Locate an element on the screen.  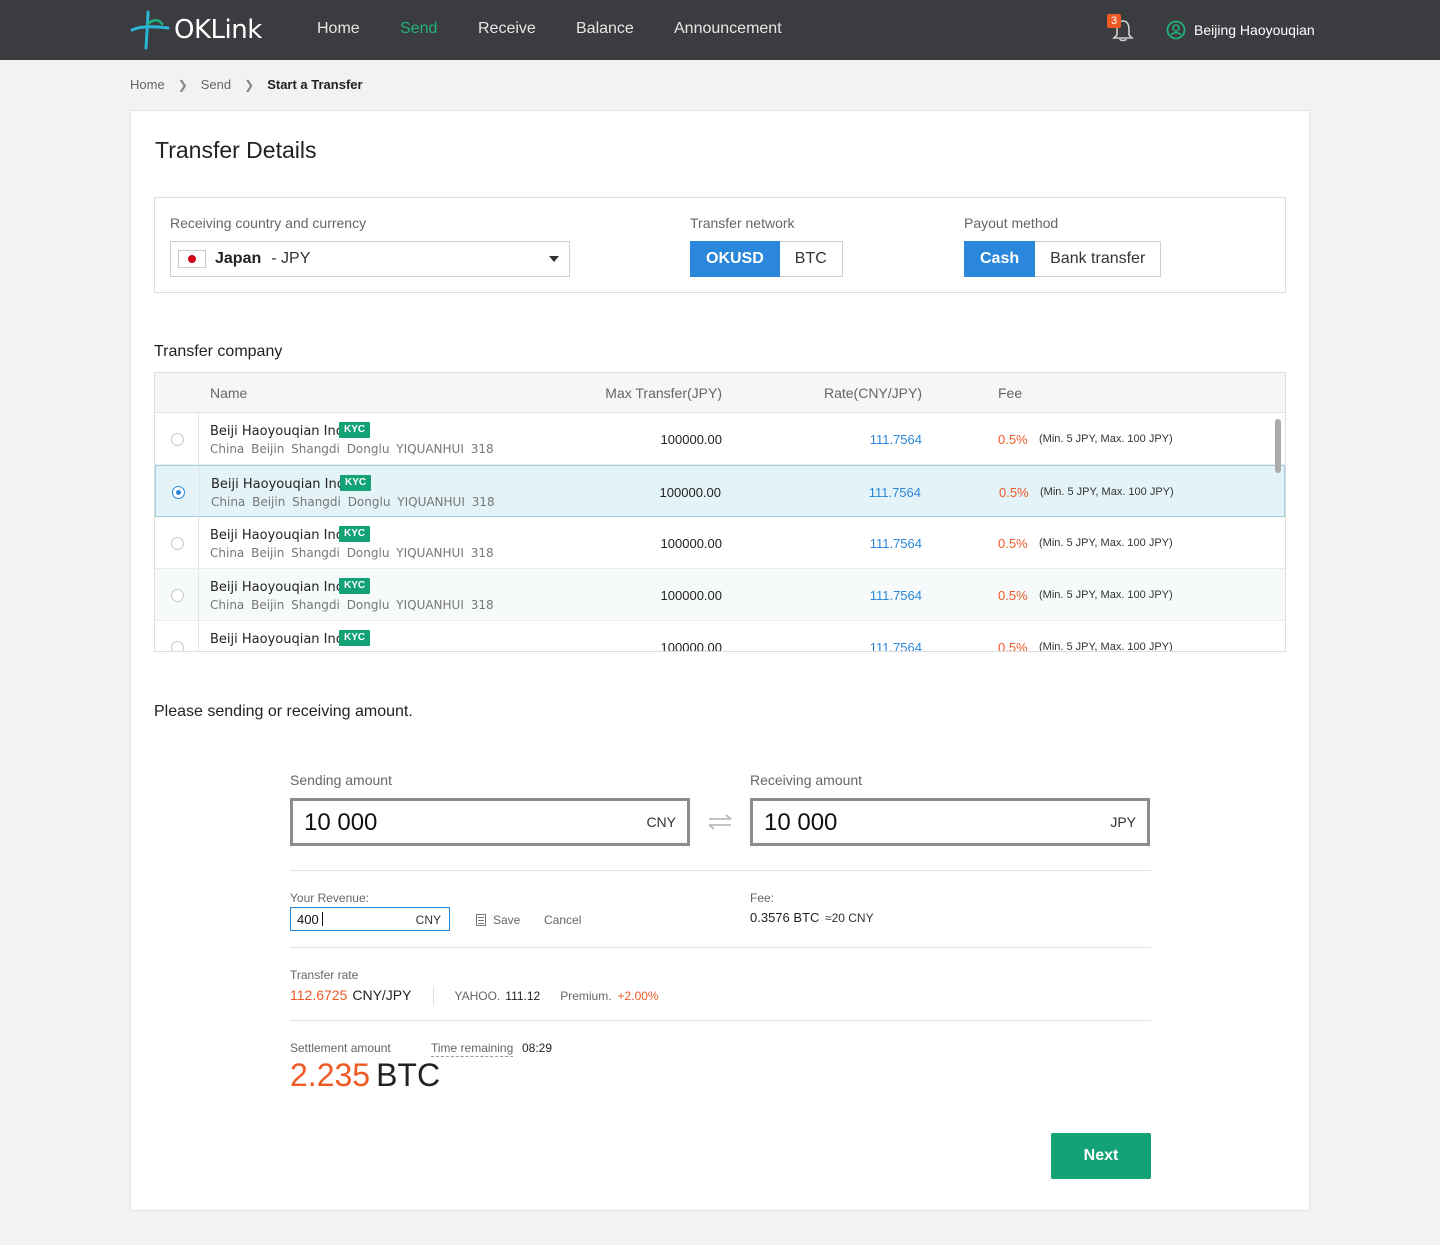
sending-amount-input: 10 000 CNY is located at coordinates (490, 822).